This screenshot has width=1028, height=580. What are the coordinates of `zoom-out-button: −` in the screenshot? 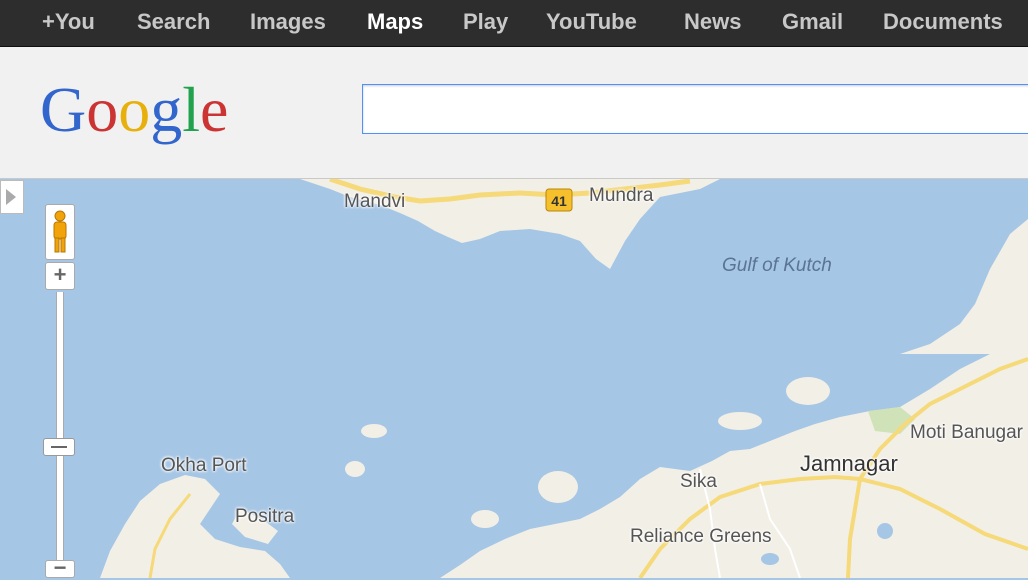 It's located at (60, 568).